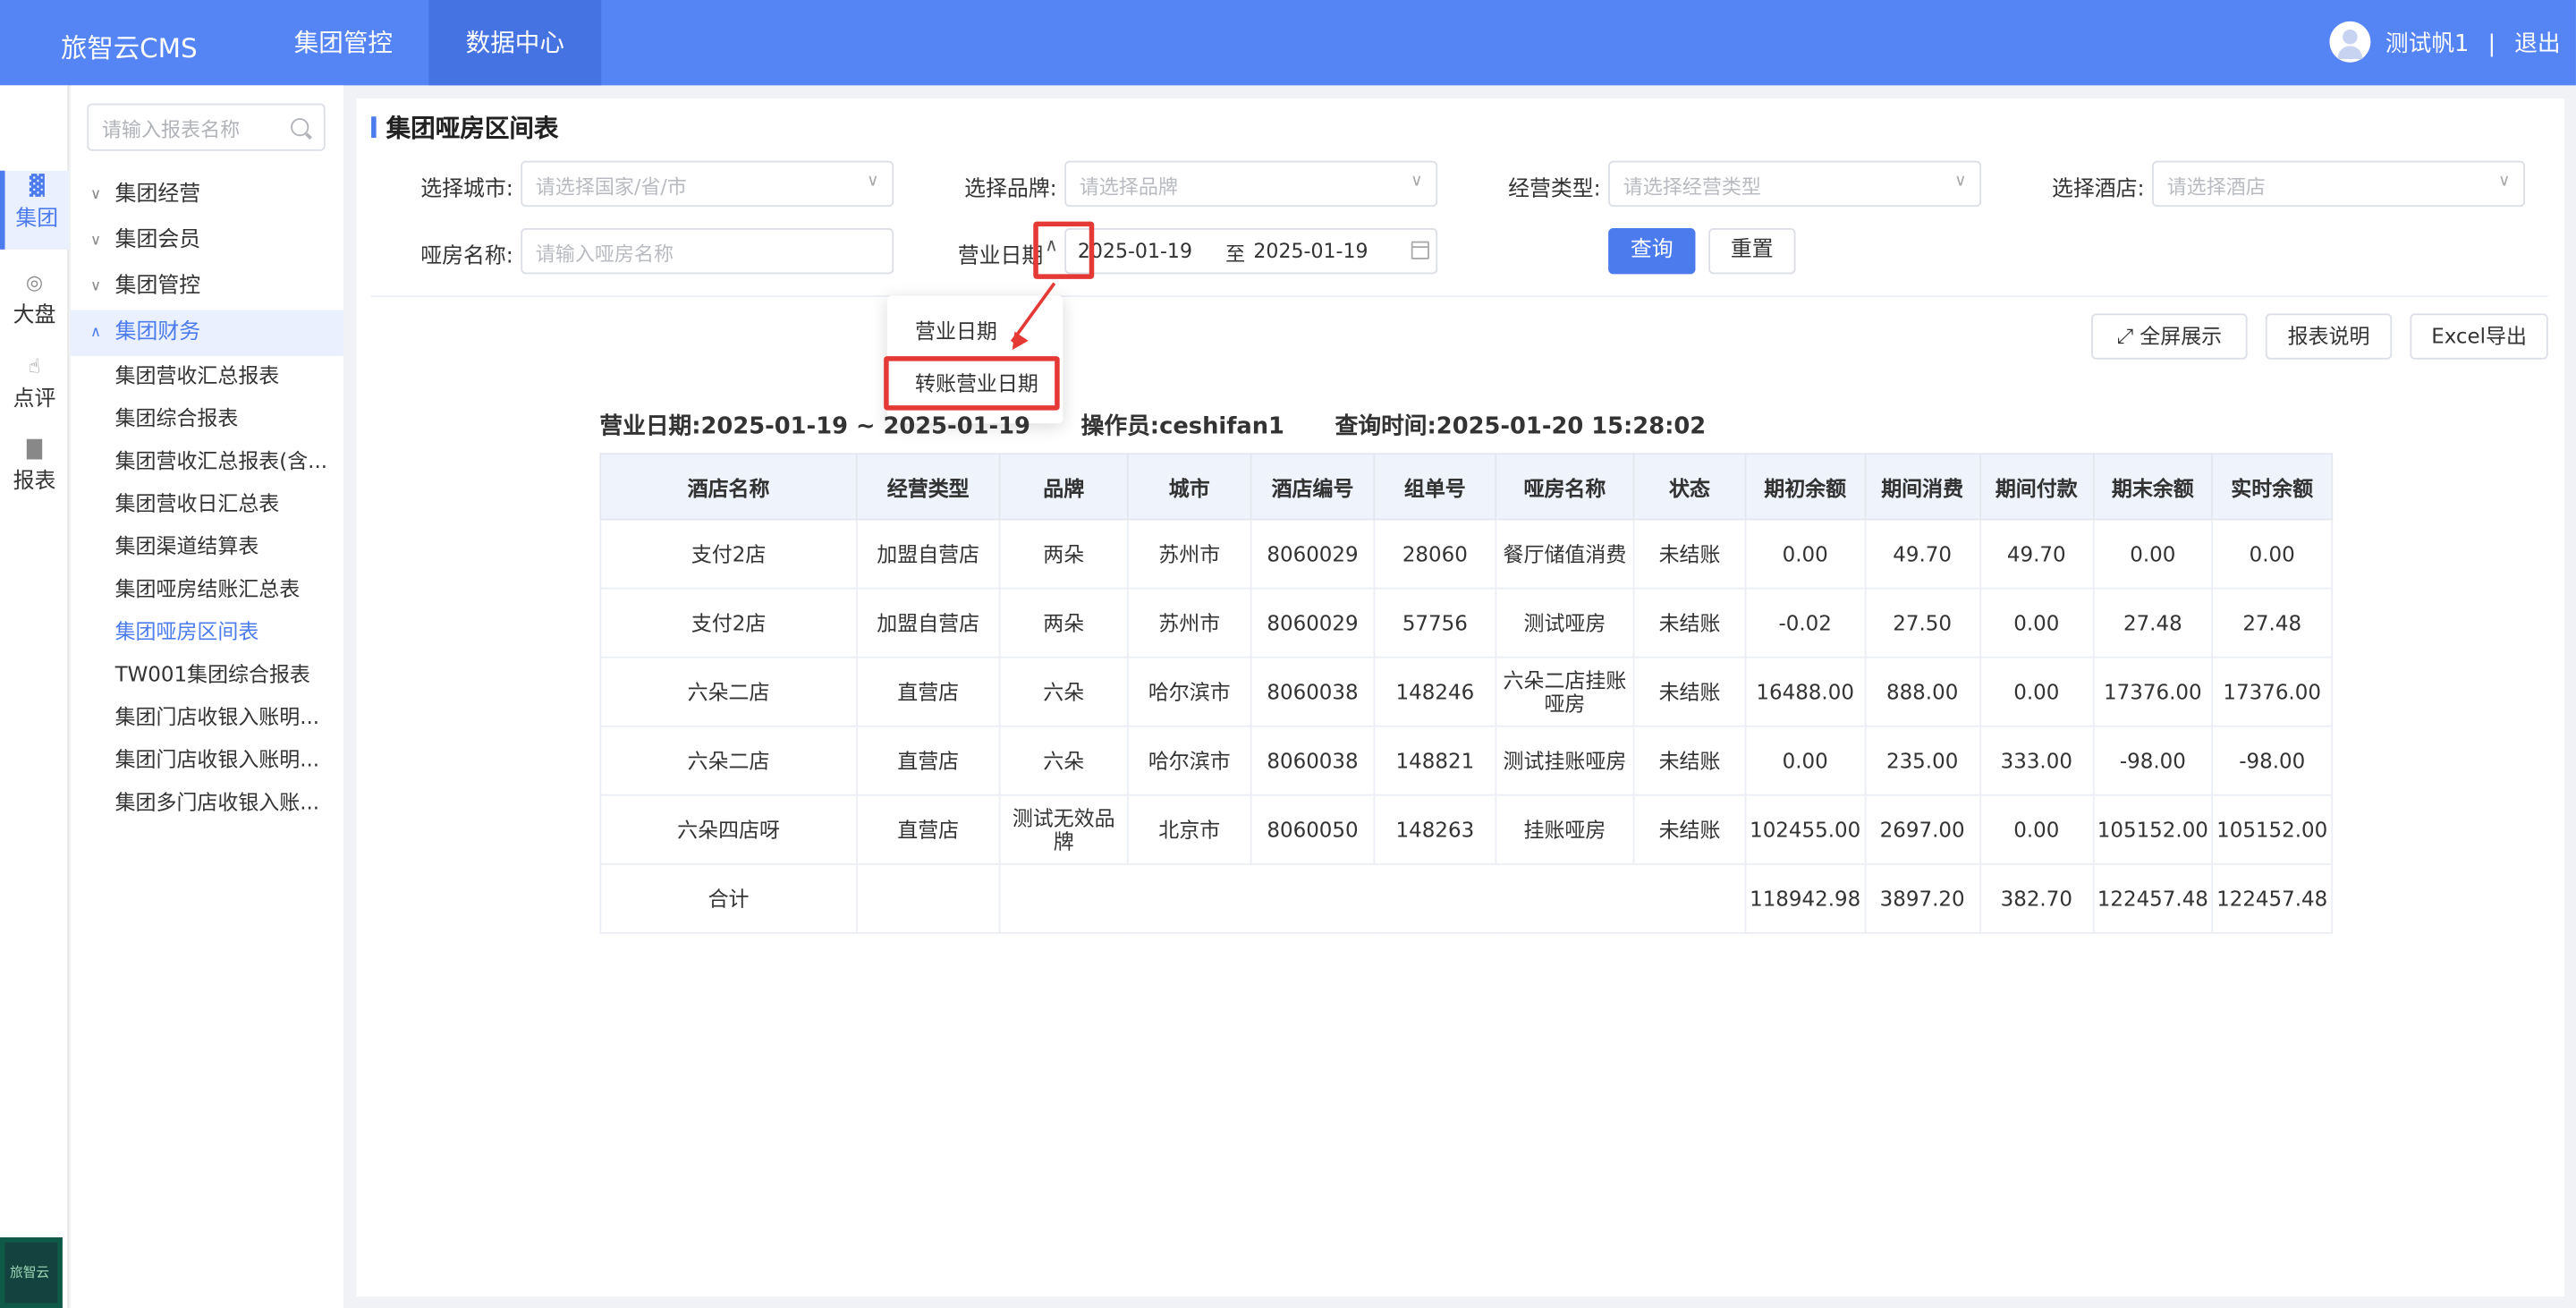  Describe the element at coordinates (2329, 336) in the screenshot. I see `report-explain-button: 报表说明` at that location.